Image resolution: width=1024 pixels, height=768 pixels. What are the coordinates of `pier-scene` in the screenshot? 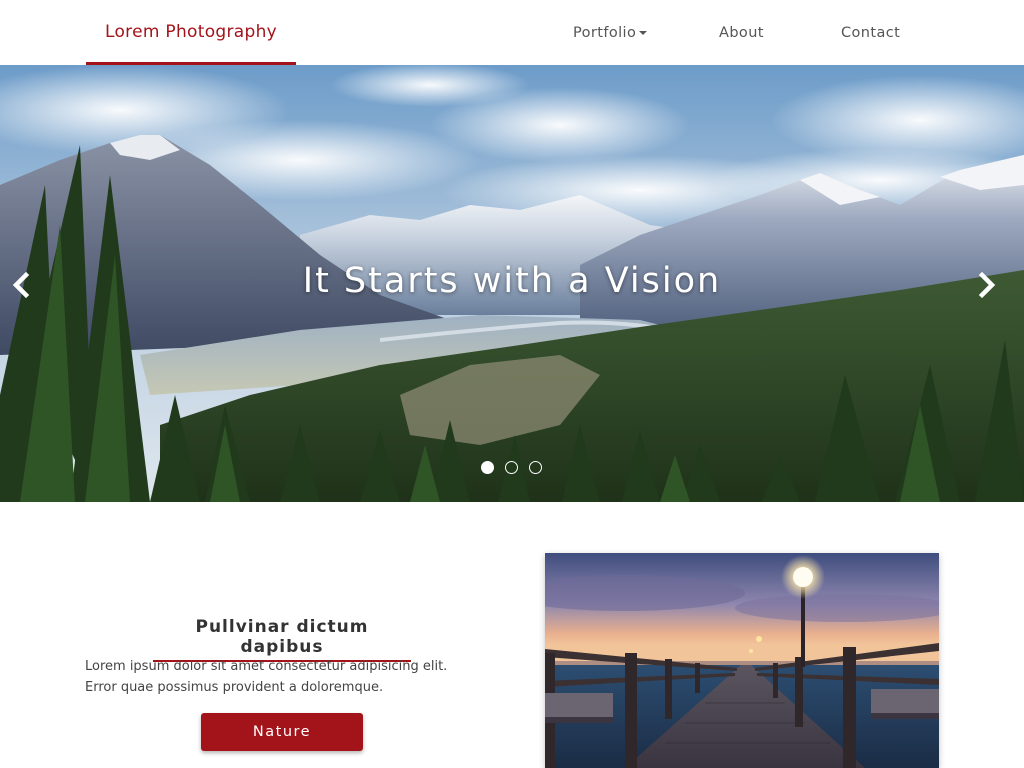 It's located at (742, 660).